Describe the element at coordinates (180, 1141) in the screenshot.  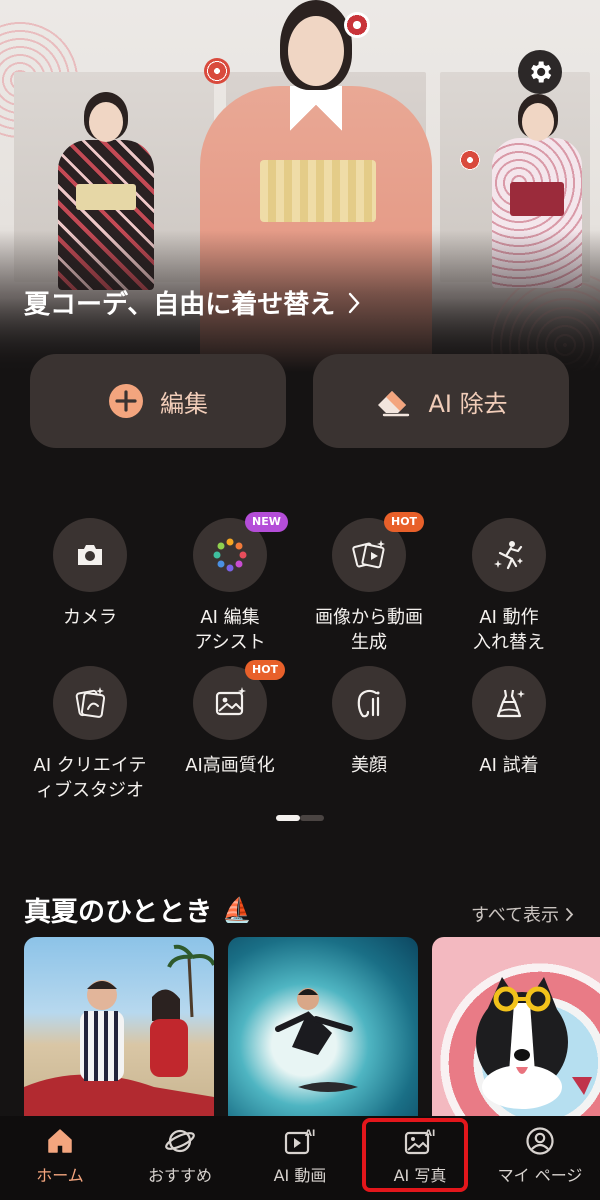
I see `planet-icon` at that location.